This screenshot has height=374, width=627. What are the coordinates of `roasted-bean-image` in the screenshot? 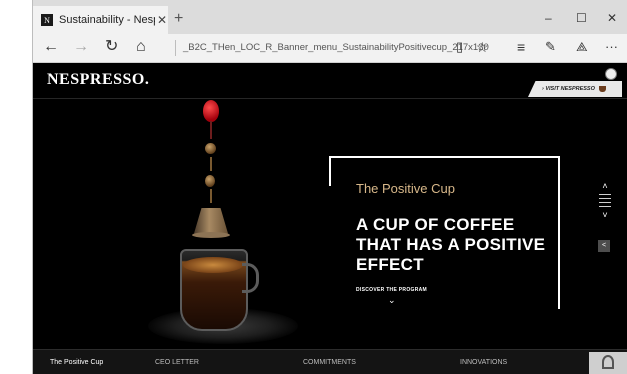 It's located at (210, 181).